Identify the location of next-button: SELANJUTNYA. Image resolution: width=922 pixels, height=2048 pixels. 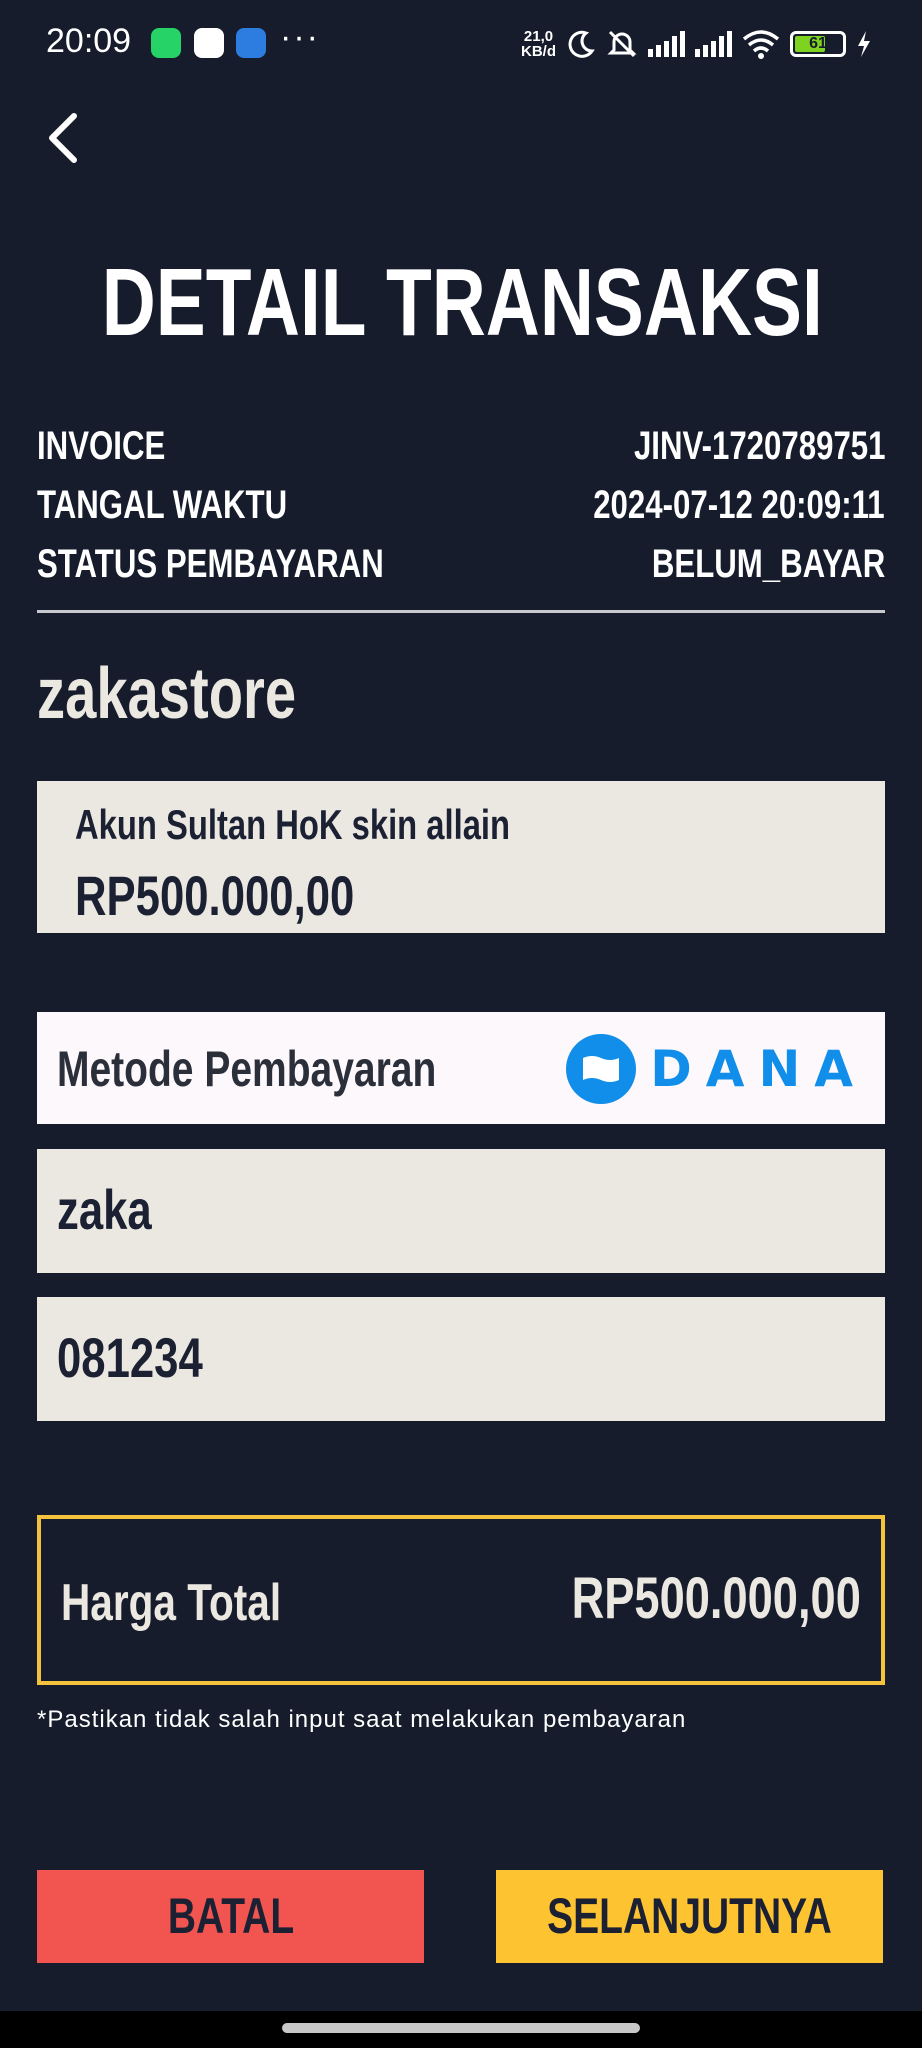
(689, 1916).